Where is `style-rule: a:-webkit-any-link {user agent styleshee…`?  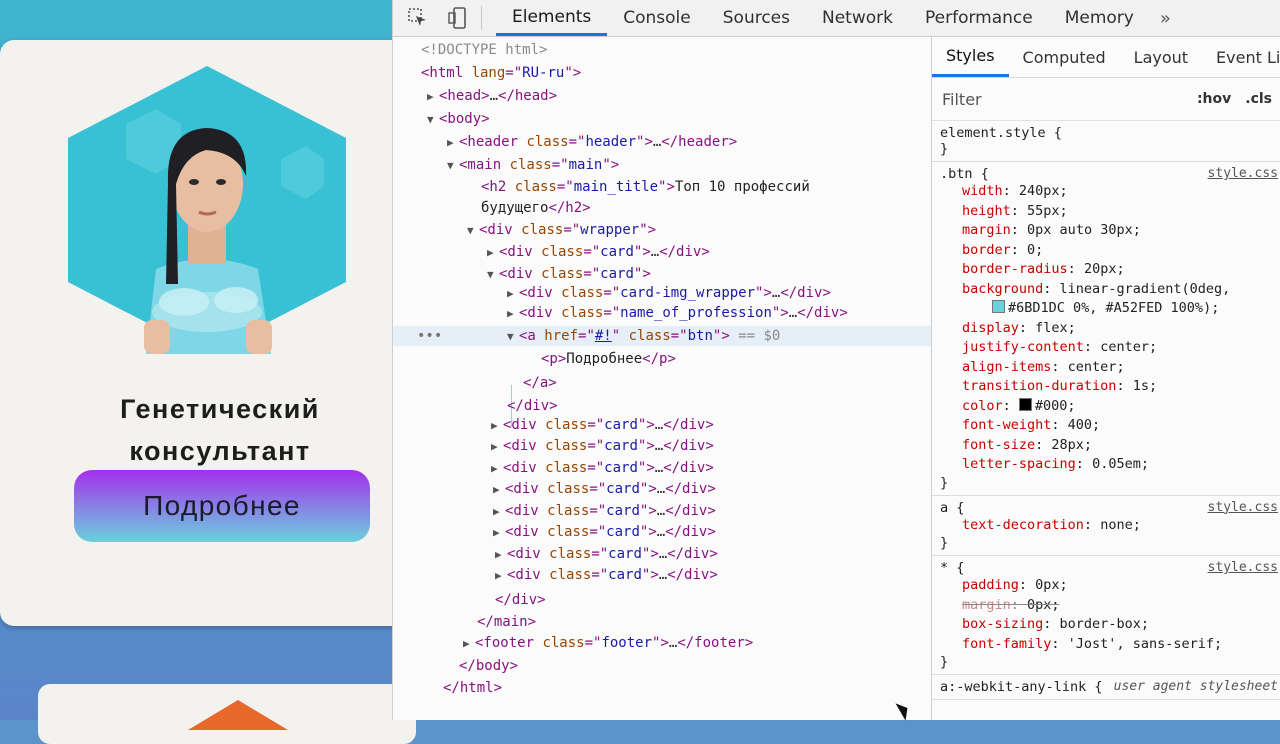
style-rule: a:-webkit-any-link {user agent styleshee… is located at coordinates (1106, 687).